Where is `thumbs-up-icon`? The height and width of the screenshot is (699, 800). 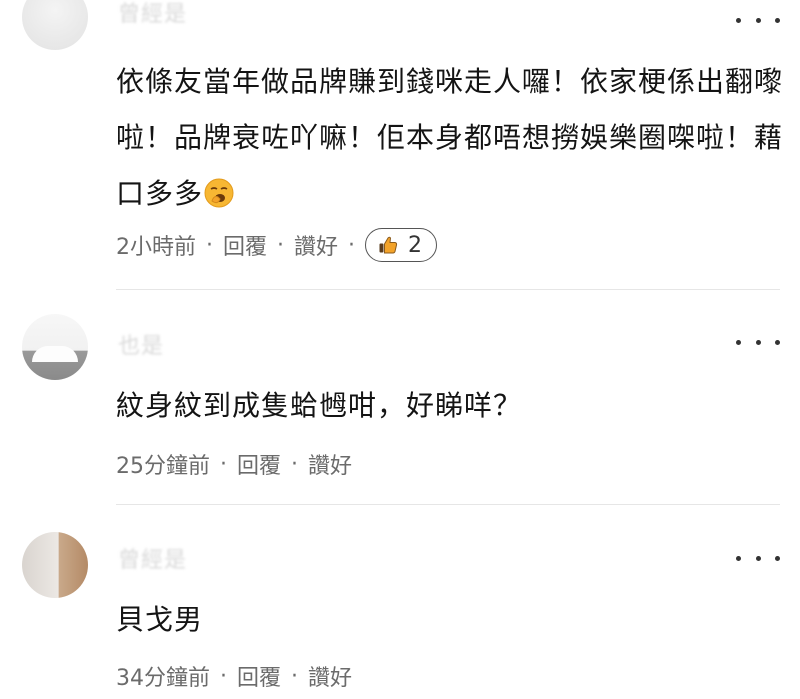 thumbs-up-icon is located at coordinates (388, 245).